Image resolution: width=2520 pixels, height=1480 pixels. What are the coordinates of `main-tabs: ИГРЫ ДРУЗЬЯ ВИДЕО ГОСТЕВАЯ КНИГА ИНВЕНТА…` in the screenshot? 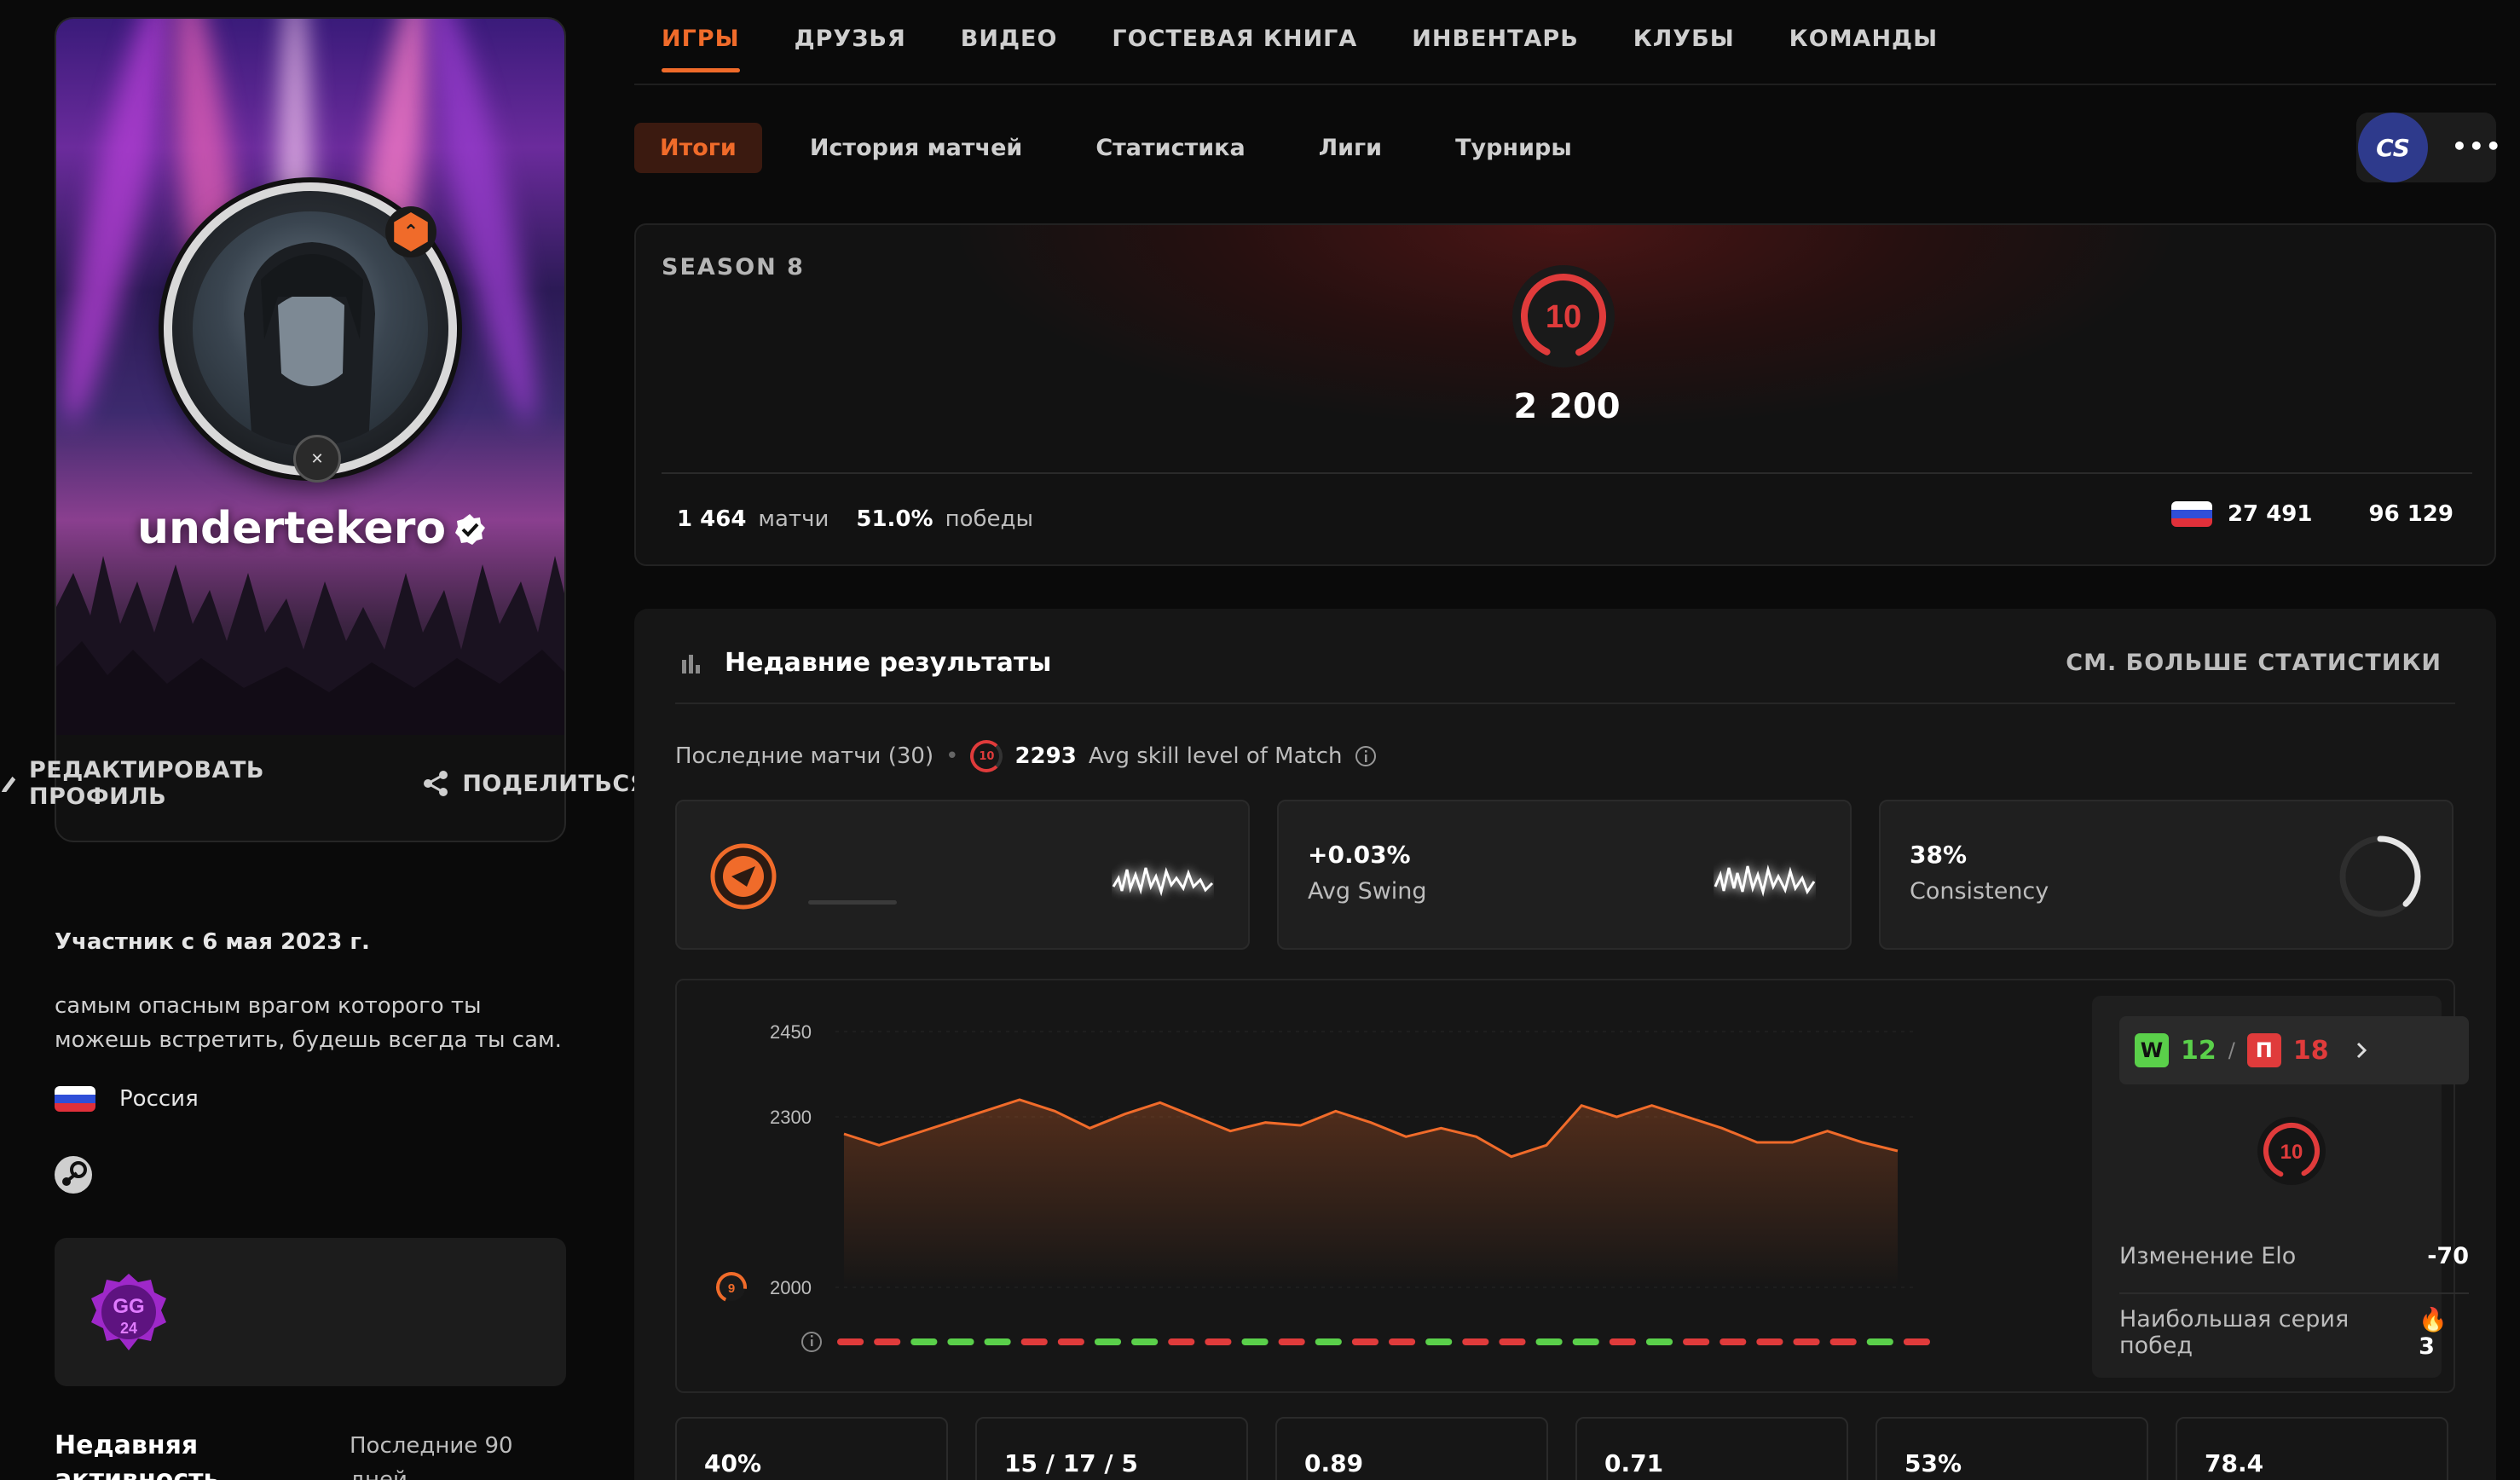 It's located at (1300, 49).